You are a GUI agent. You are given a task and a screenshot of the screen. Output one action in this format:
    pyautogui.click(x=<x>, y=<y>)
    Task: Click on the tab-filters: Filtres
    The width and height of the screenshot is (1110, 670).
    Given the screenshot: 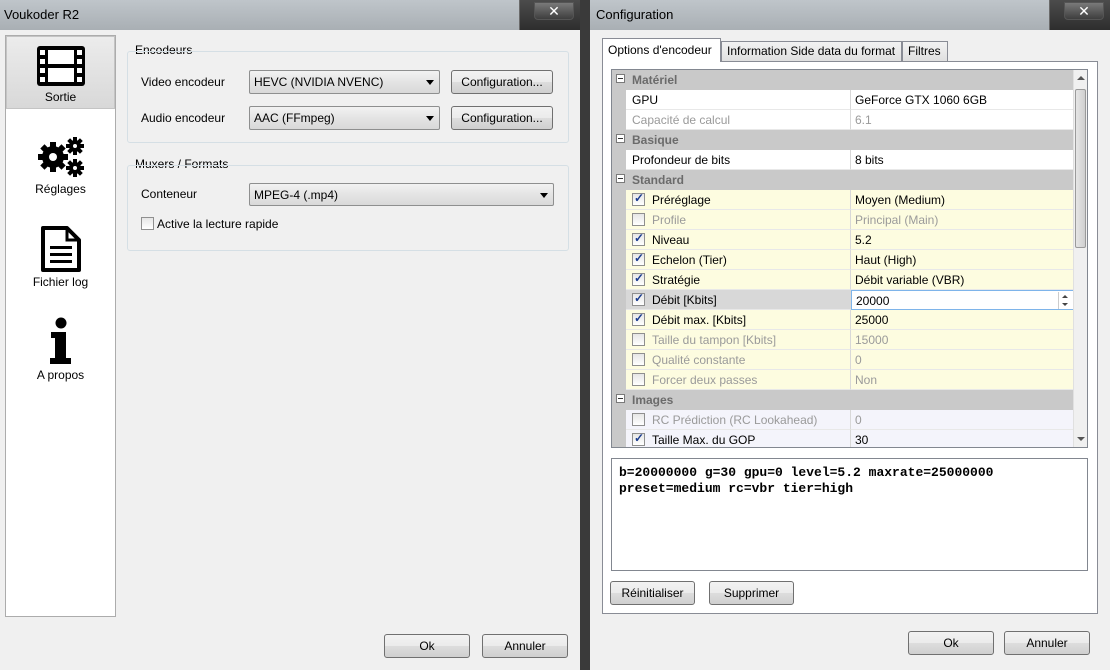 What is the action you would take?
    pyautogui.click(x=925, y=51)
    